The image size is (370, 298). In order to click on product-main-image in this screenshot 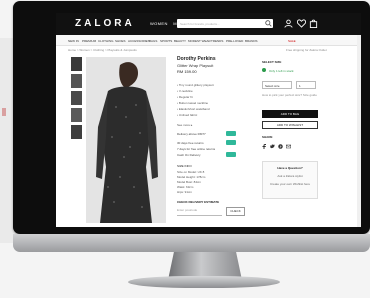, I will do `click(126, 140)`.